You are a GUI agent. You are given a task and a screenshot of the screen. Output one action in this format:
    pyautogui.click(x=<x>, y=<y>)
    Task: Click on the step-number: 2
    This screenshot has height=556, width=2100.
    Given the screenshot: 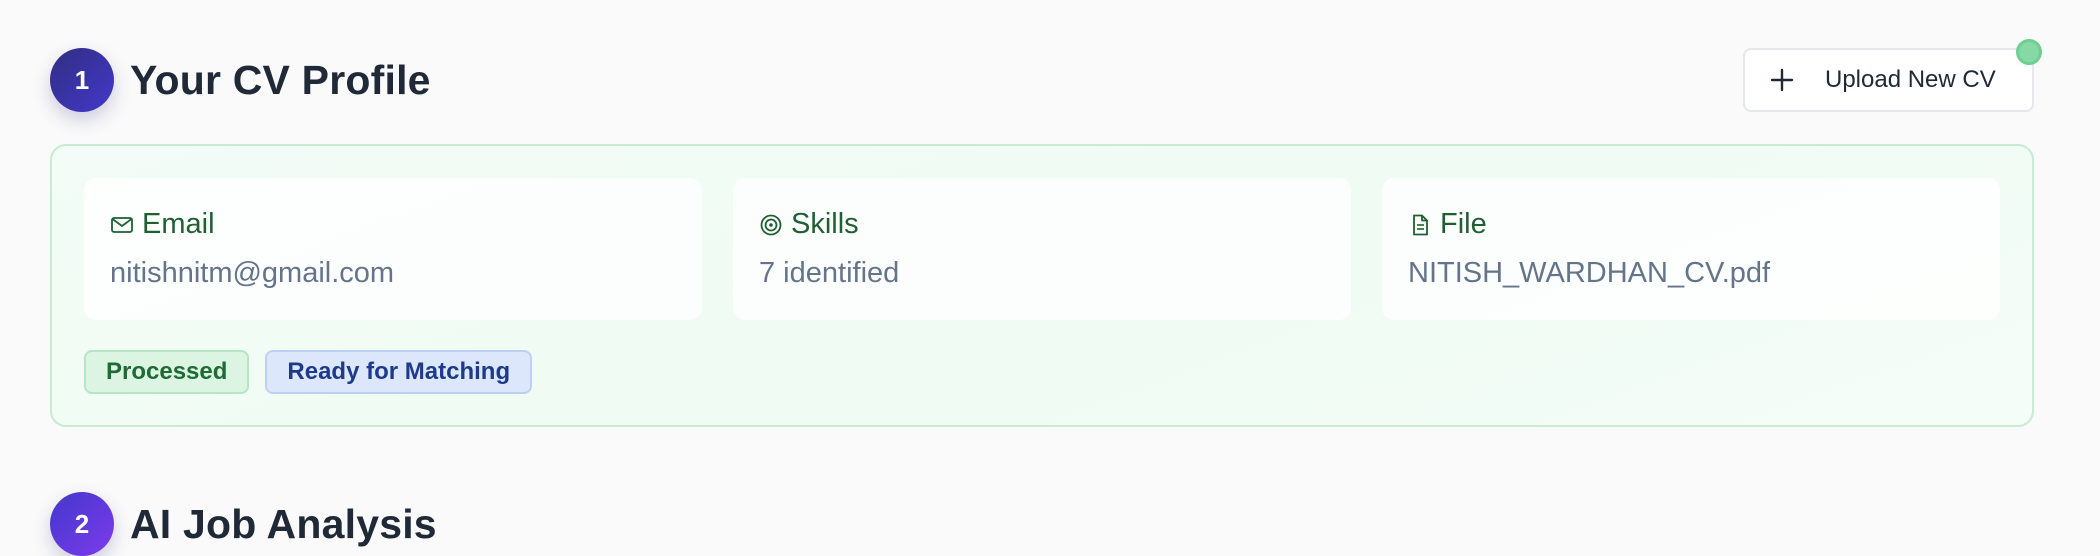 What is the action you would take?
    pyautogui.click(x=82, y=523)
    